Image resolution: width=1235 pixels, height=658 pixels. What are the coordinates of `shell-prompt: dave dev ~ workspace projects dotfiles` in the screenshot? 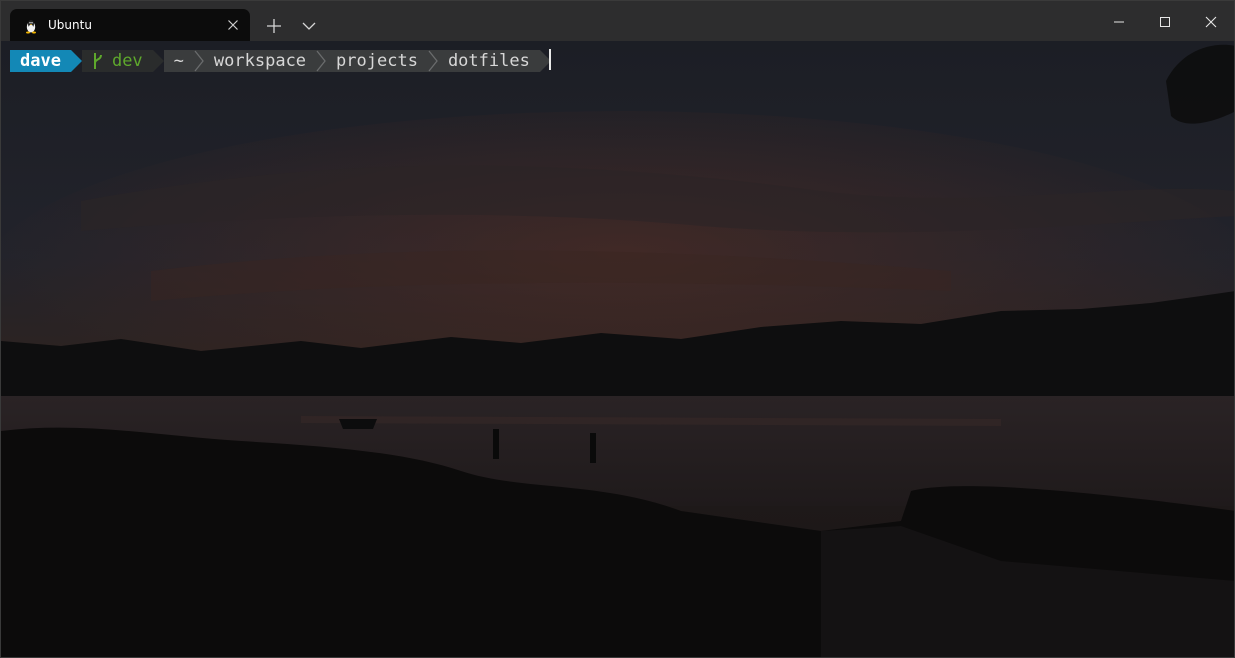 It's located at (280, 61).